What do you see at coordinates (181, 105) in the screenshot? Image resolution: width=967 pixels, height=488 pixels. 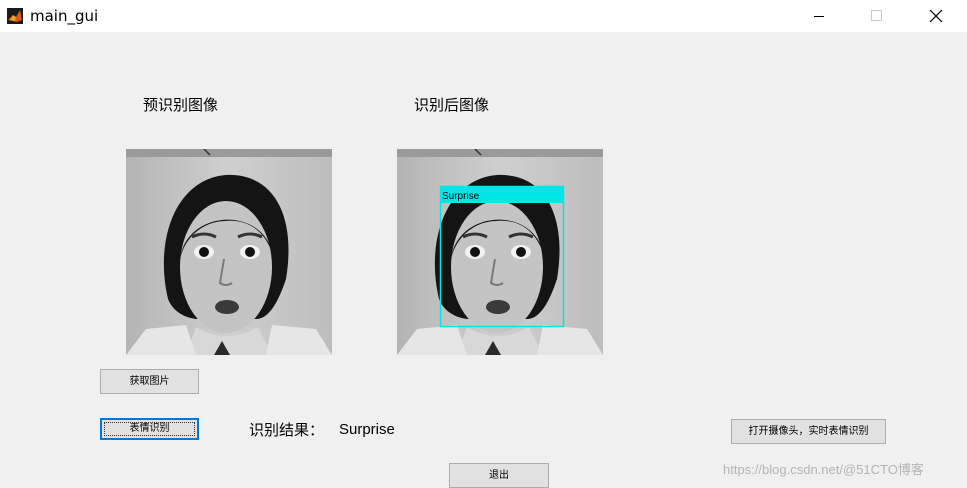 I see `pre-recognition-caption: 预识别图像` at bounding box center [181, 105].